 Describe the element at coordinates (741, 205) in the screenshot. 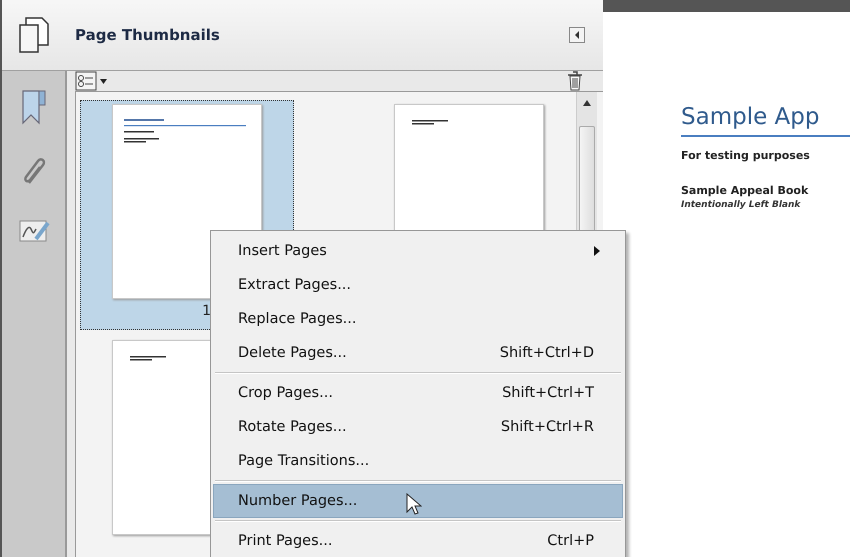

I see `document-note: Intentionally Left Blank` at that location.